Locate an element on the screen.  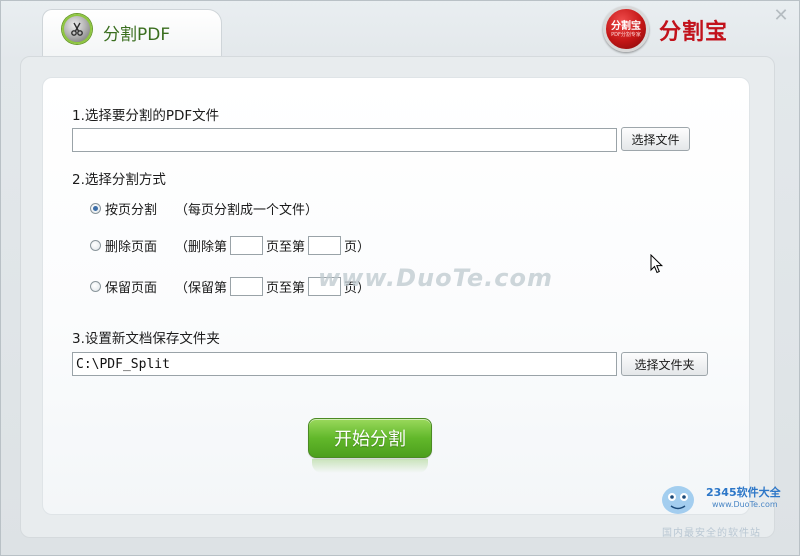
corner-brand: 2345软件大全 is located at coordinates (743, 492).